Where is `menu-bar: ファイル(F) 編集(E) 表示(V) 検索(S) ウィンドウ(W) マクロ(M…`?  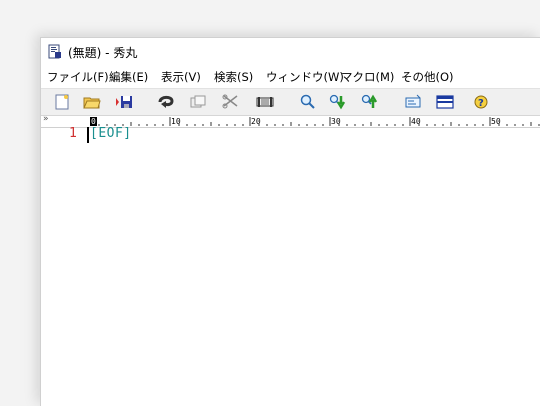 menu-bar: ファイル(F) 編集(E) 表示(V) 検索(S) ウィンドウ(W) マクロ(M… is located at coordinates (290, 77).